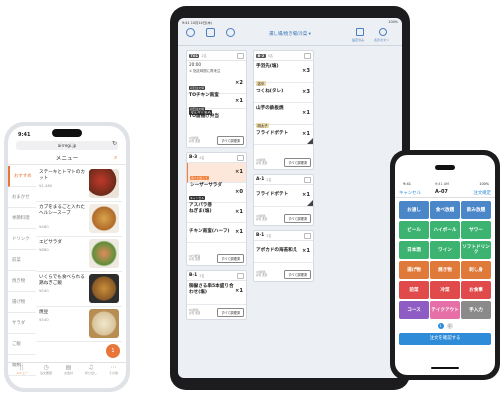 Image resolution: width=504 pixels, height=394 pixels. I want to click on order-card-a1: A-1 2名 フライドポテト ×1 4分経過 担当 太郎 すべて調理済, so click(283, 200).